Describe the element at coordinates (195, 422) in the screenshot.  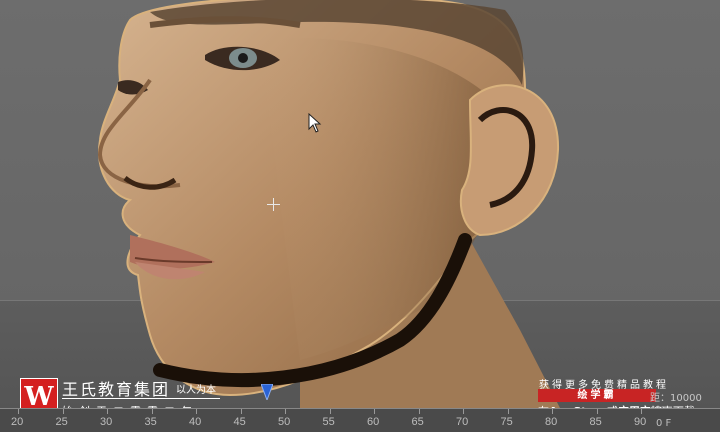
I see `timeline-tick-label: 40` at that location.